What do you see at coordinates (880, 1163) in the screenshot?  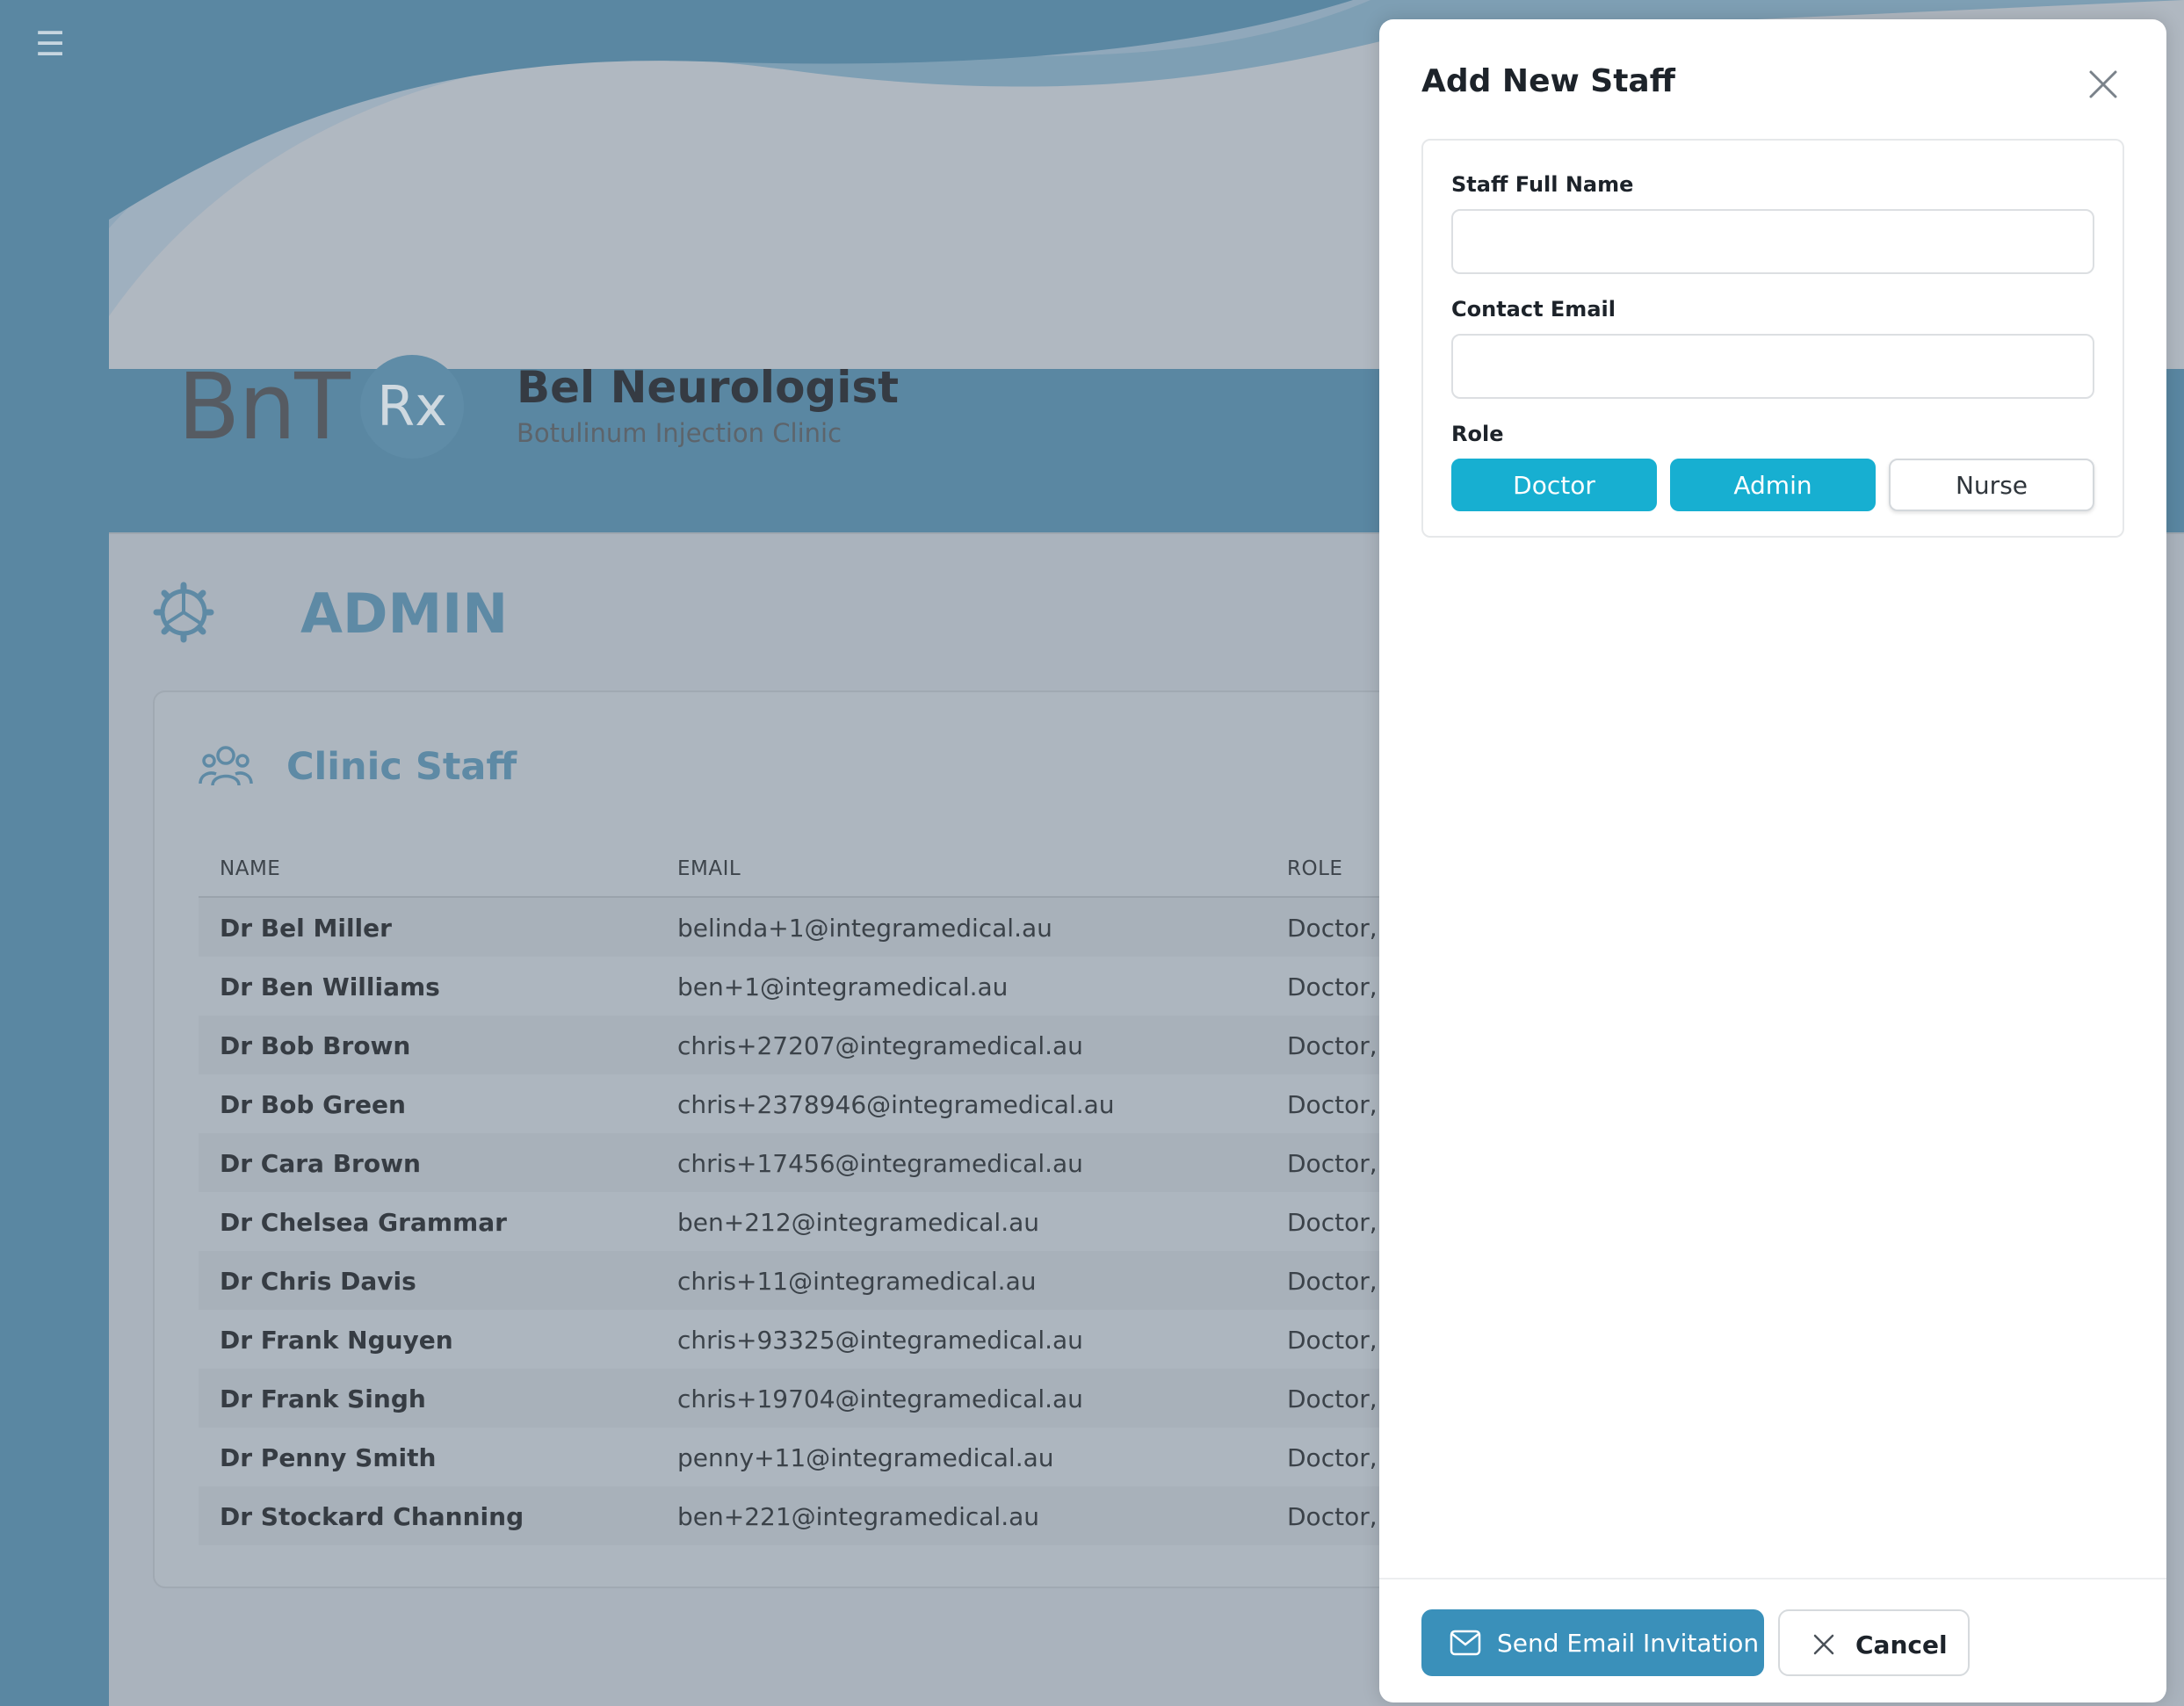 I see `staff-email: chris+17456@integramedical.au` at bounding box center [880, 1163].